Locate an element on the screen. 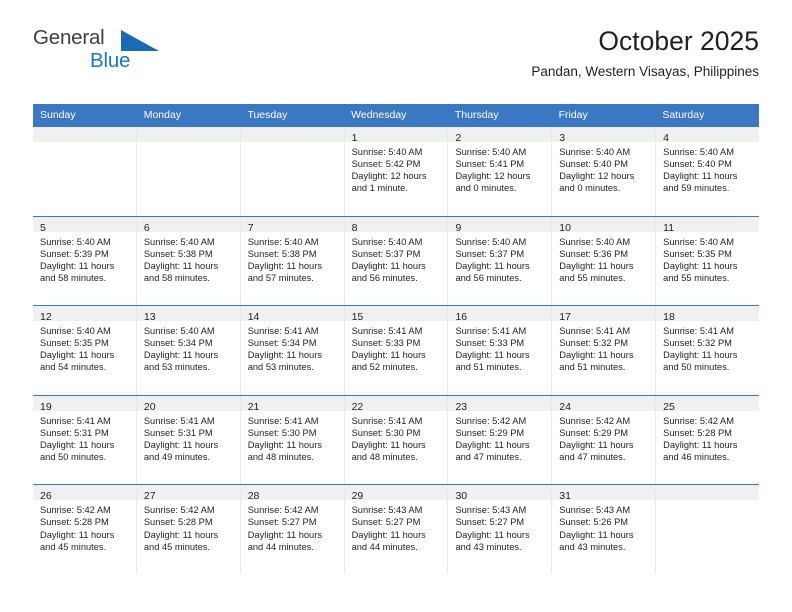  daylight-text-line2: and 54 minutes. is located at coordinates (73, 367).